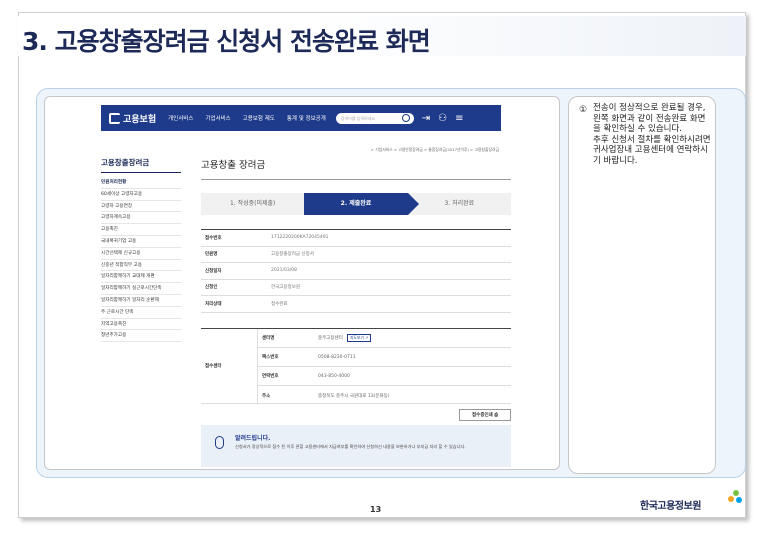 The height and width of the screenshot is (536, 758). I want to click on brand-name: 한국고용정보원, so click(670, 506).